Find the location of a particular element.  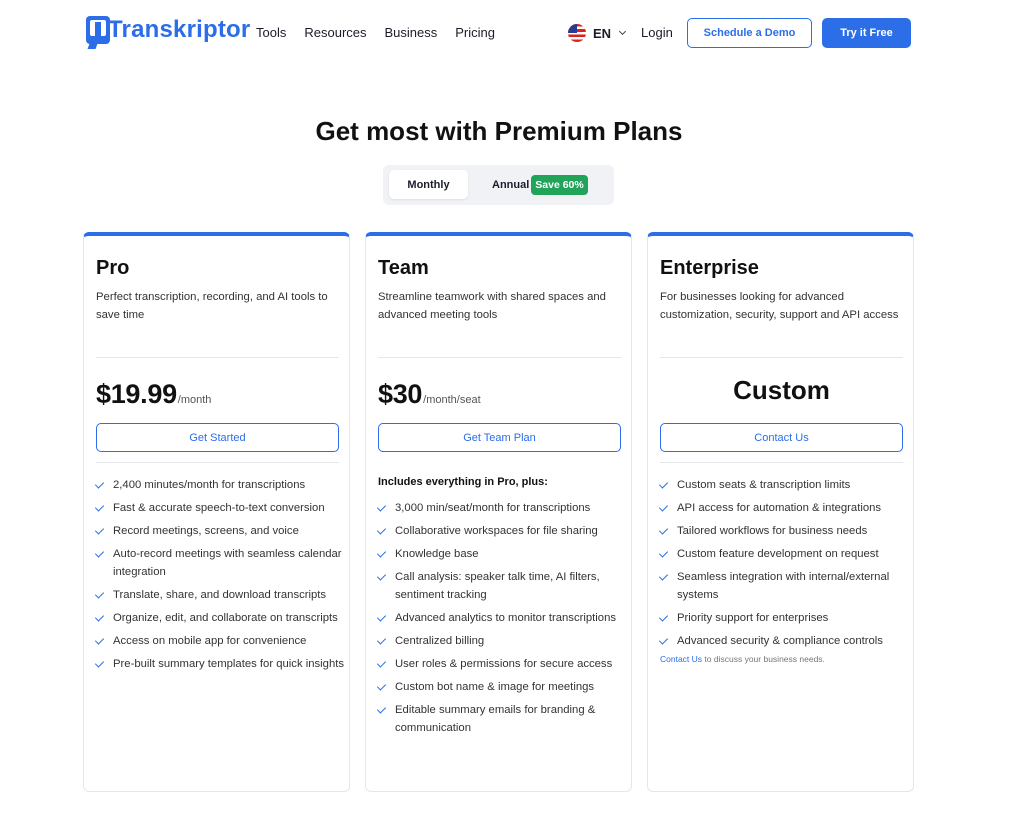

plan-name: Pro is located at coordinates (113, 268).